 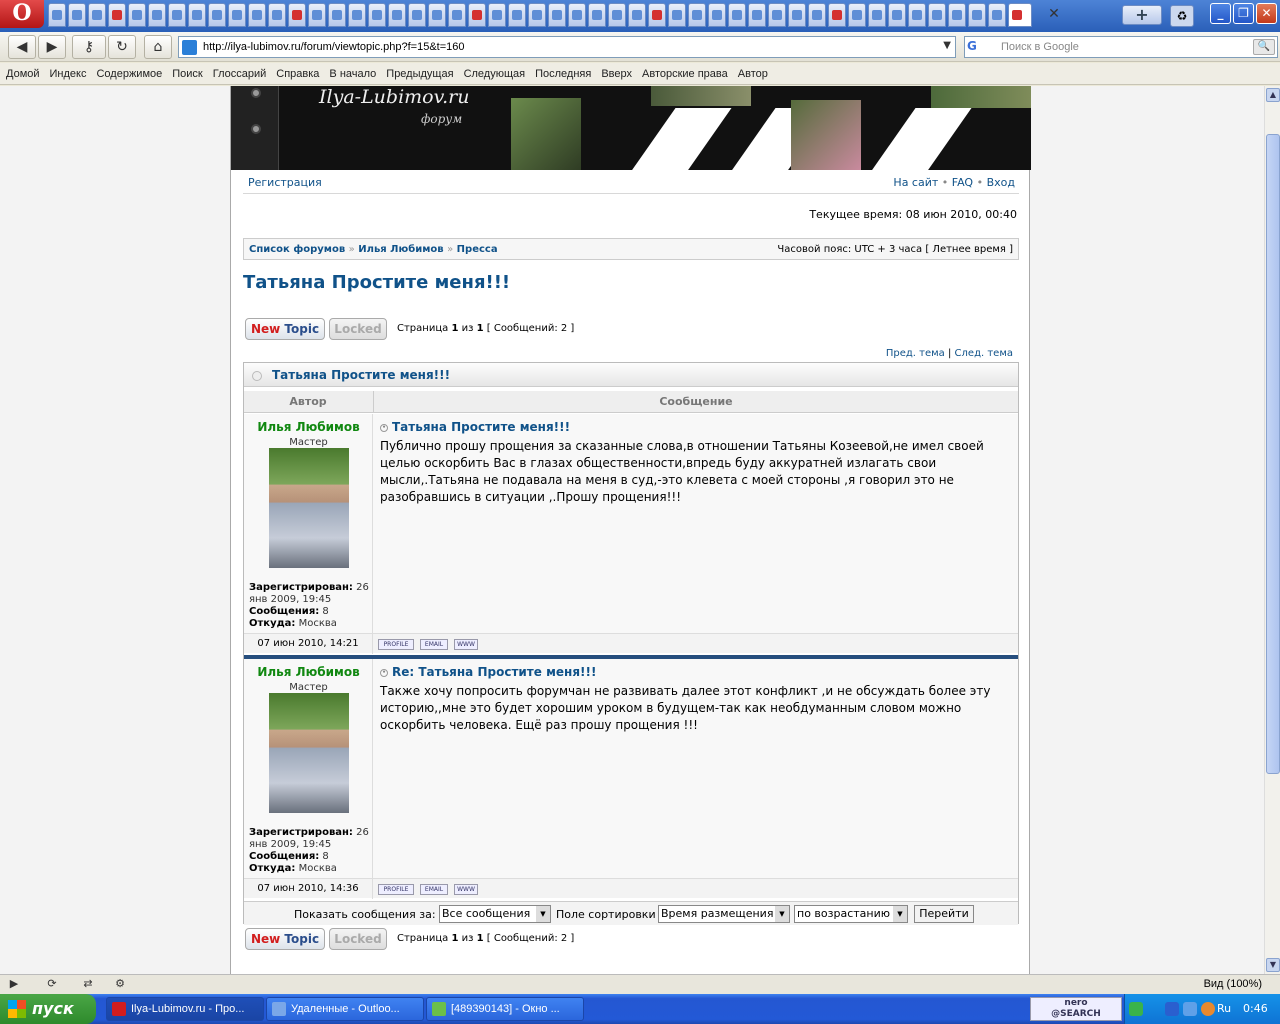 I want to click on link-copyright: Авторские права, so click(x=685, y=74).